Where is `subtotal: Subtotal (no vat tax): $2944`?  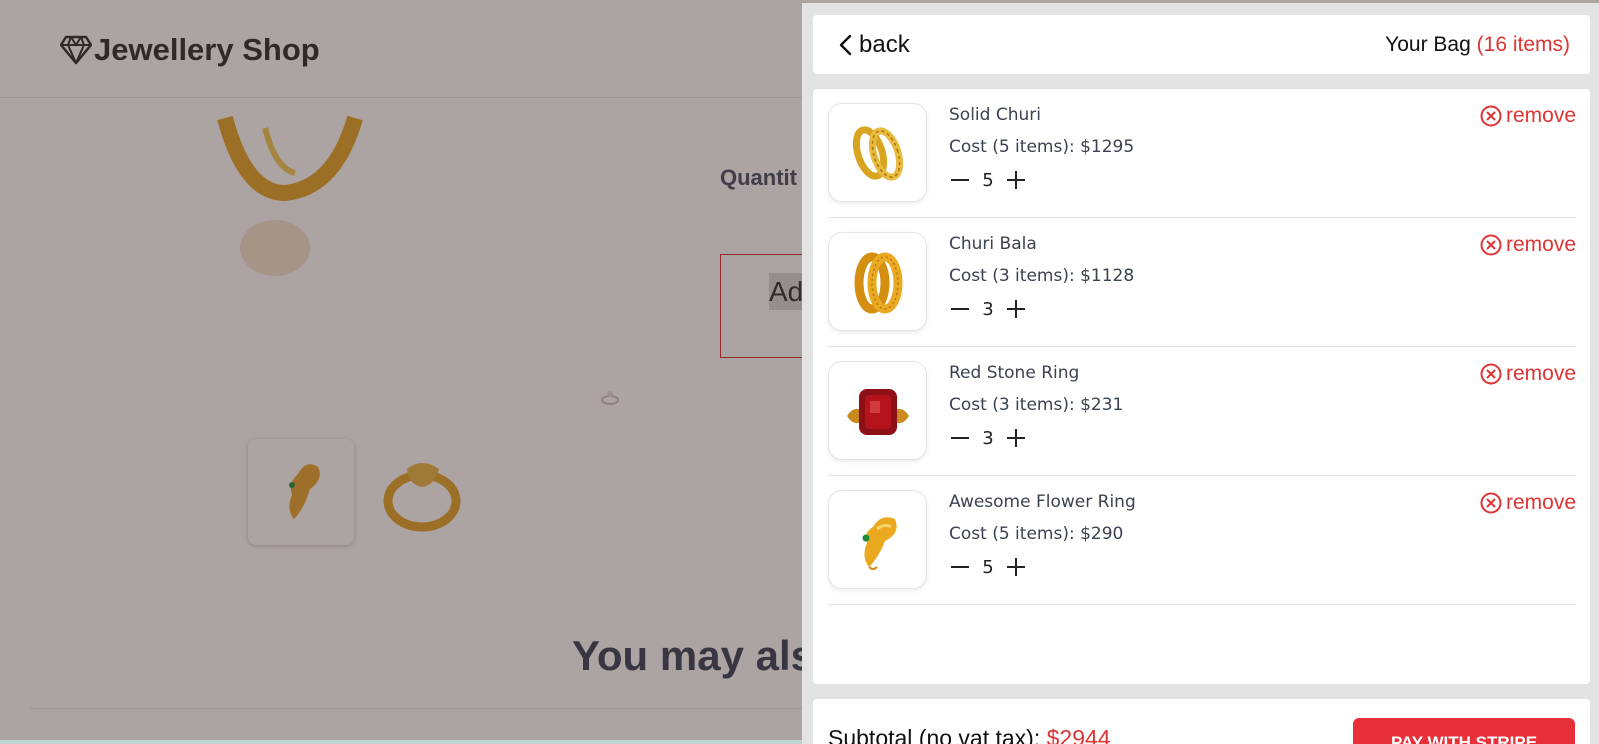 subtotal: Subtotal (no vat tax): $2944 is located at coordinates (969, 734).